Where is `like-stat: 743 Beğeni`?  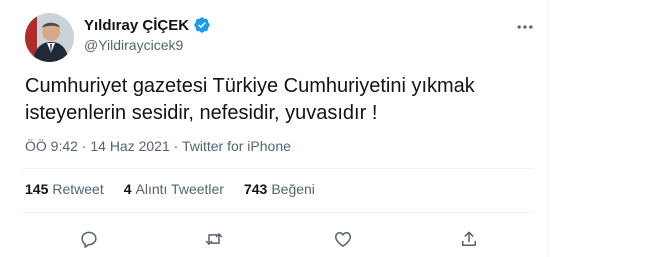 like-stat: 743 Beğeni is located at coordinates (279, 189).